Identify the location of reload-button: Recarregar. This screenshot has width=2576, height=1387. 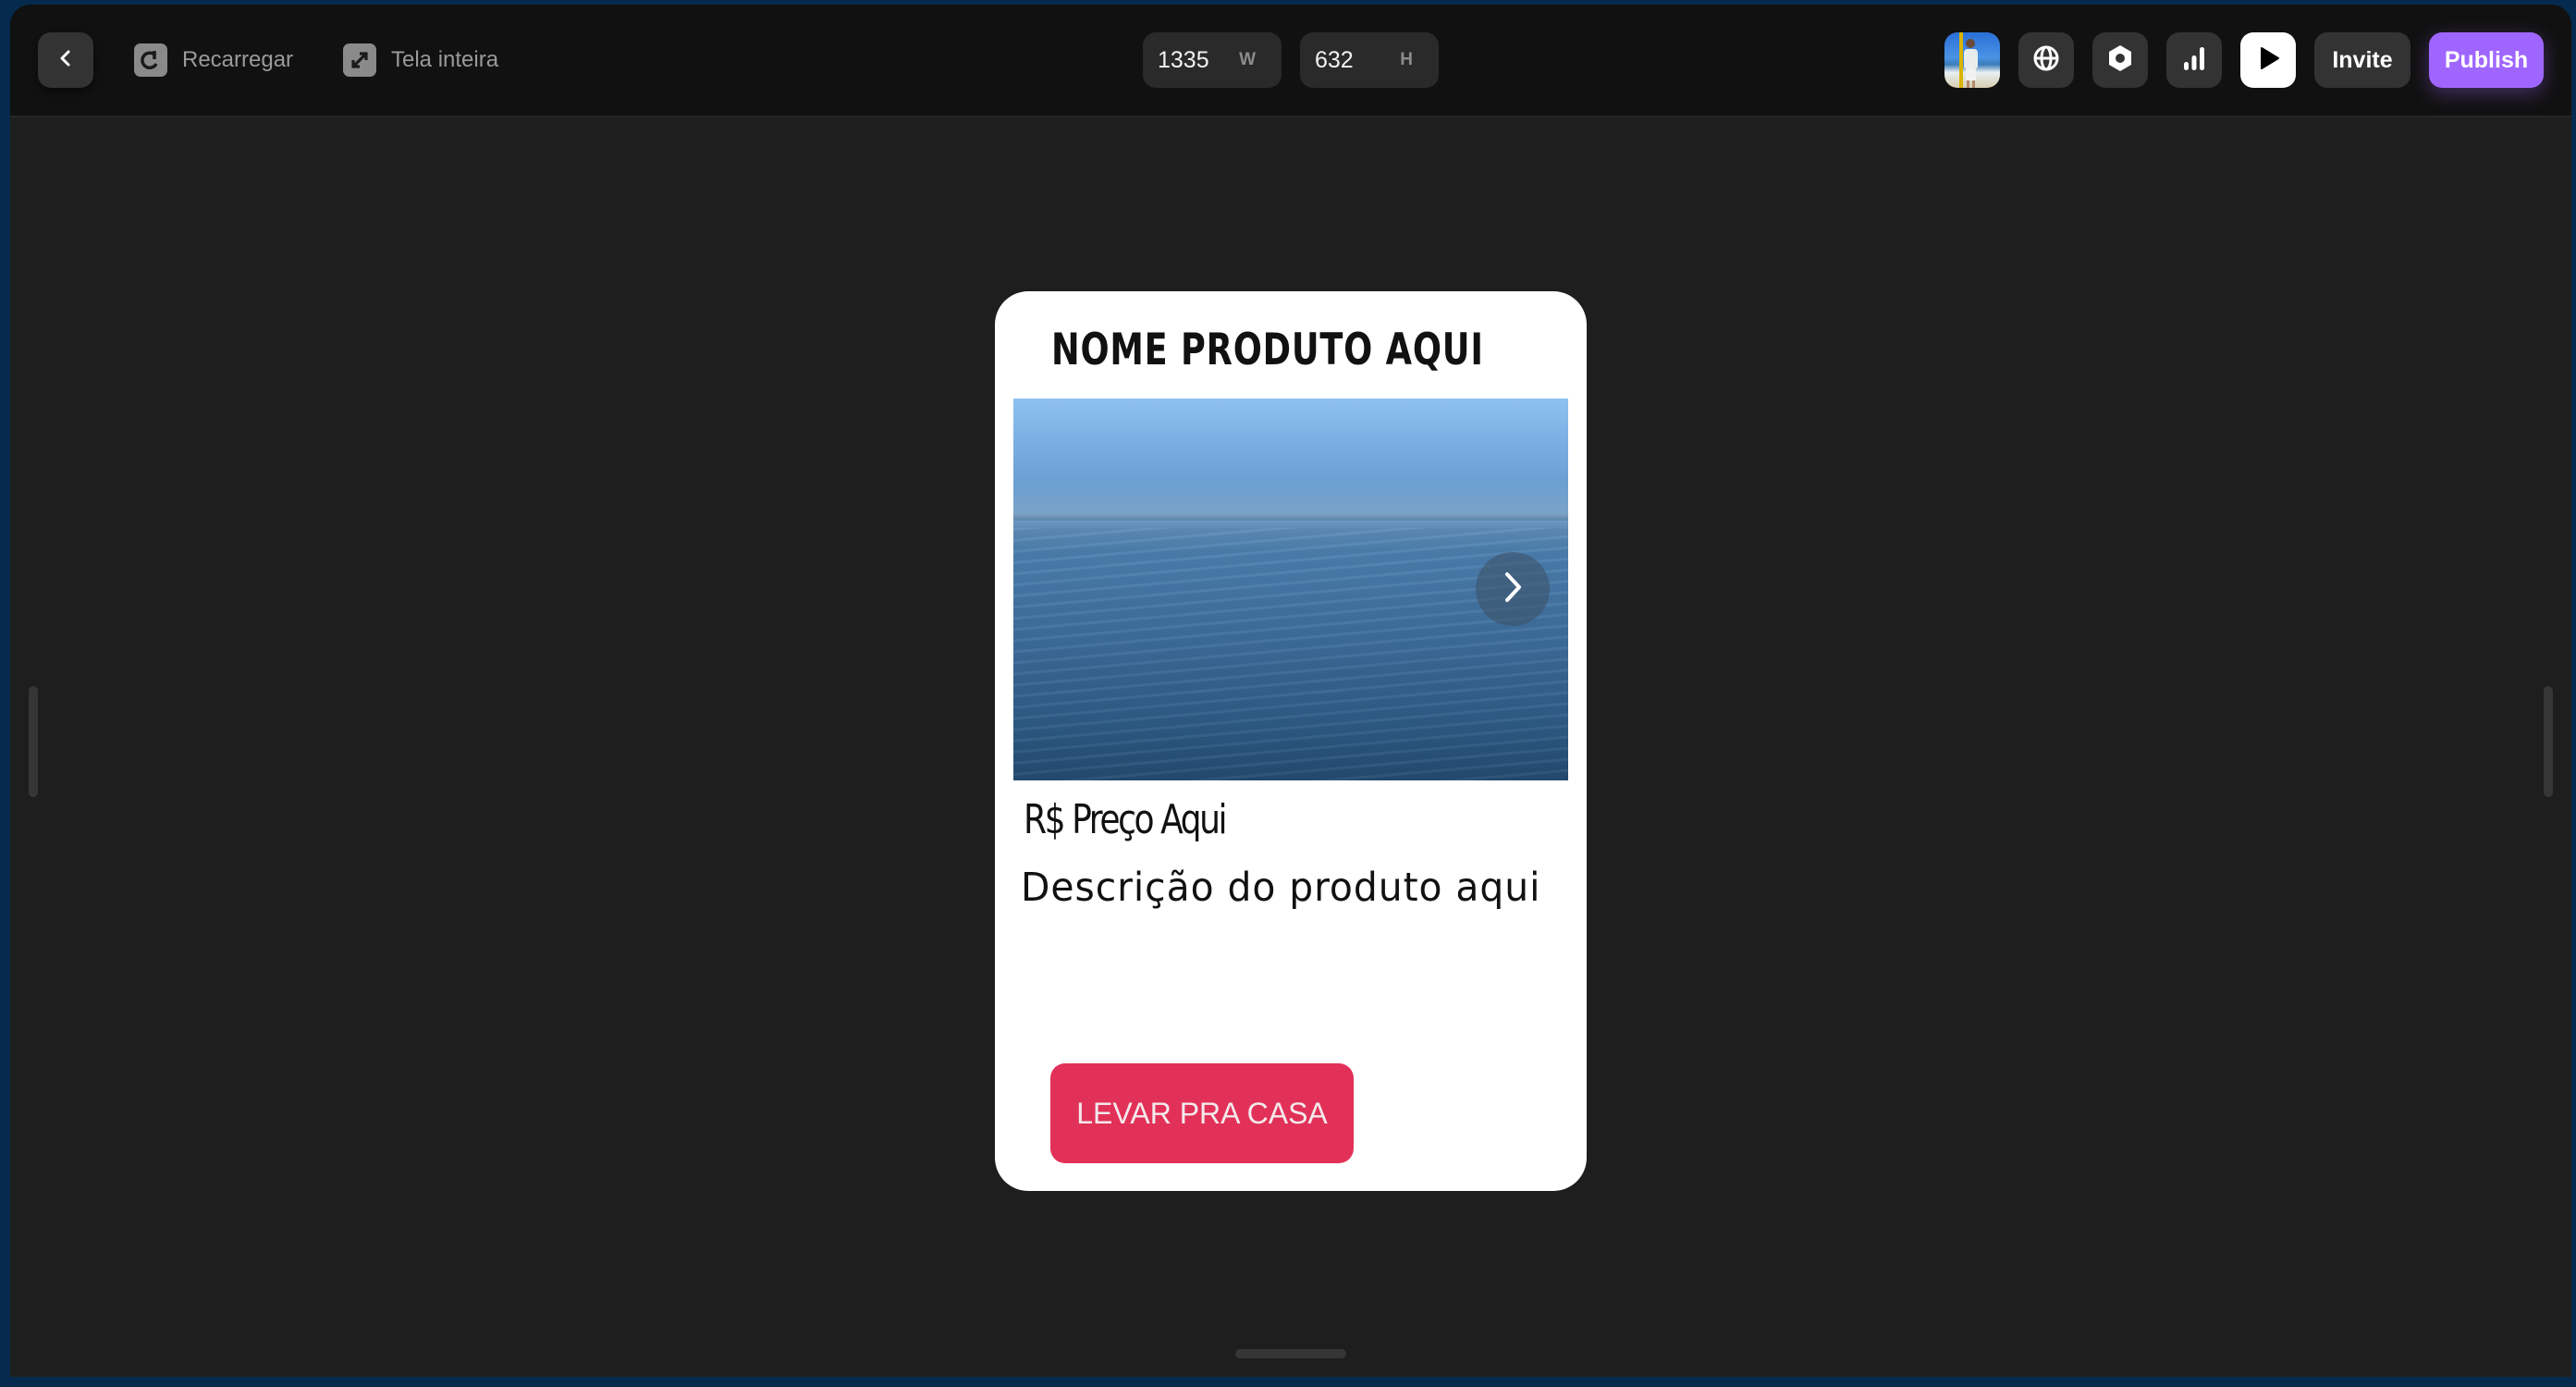
(214, 60).